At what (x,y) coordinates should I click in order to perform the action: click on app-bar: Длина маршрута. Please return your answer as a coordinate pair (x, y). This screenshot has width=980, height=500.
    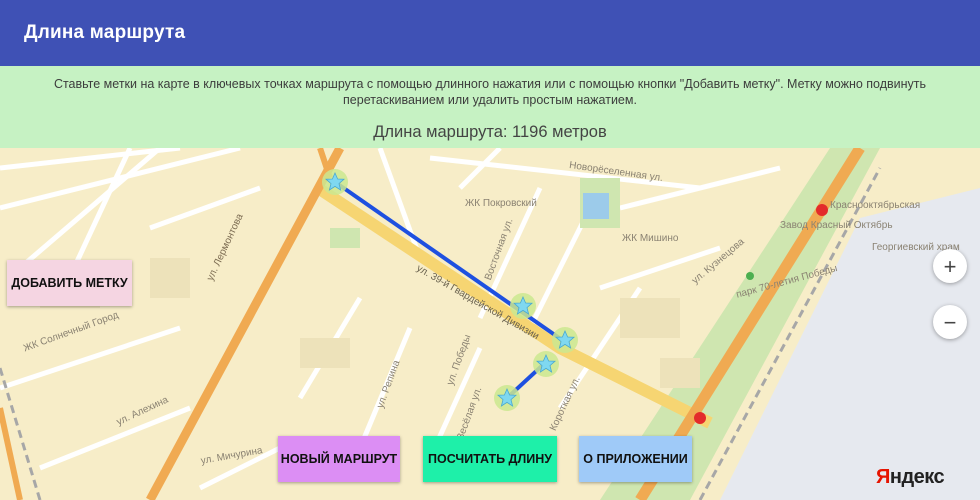
    Looking at the image, I should click on (490, 33).